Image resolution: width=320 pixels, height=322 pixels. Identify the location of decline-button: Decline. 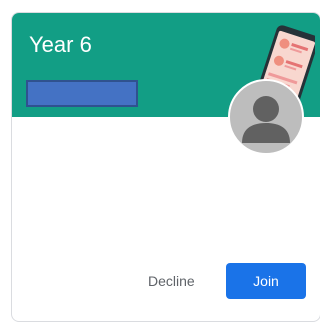
(171, 281).